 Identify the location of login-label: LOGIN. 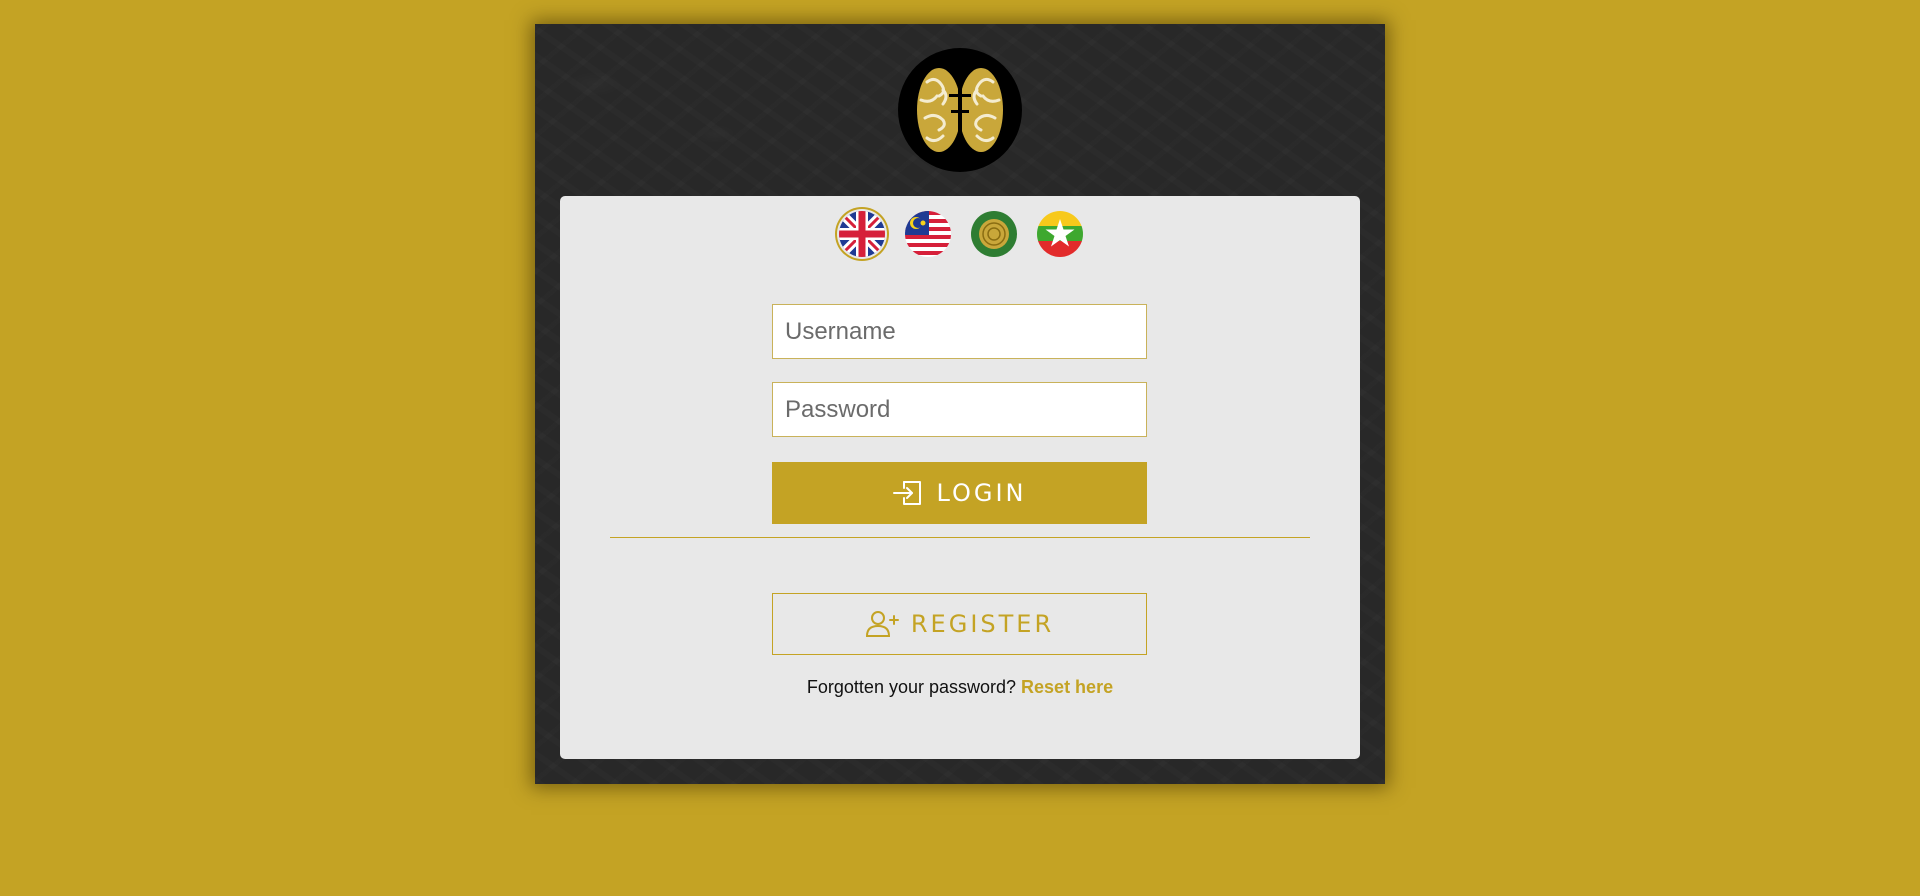
(981, 493).